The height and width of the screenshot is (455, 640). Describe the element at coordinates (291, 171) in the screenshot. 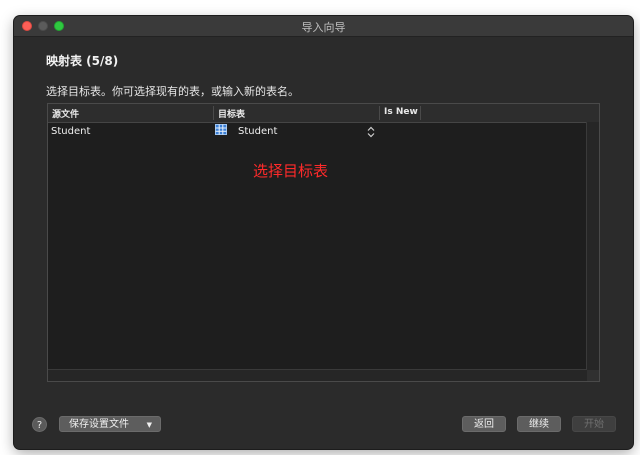

I see `annotation-label: 选择目标表` at that location.